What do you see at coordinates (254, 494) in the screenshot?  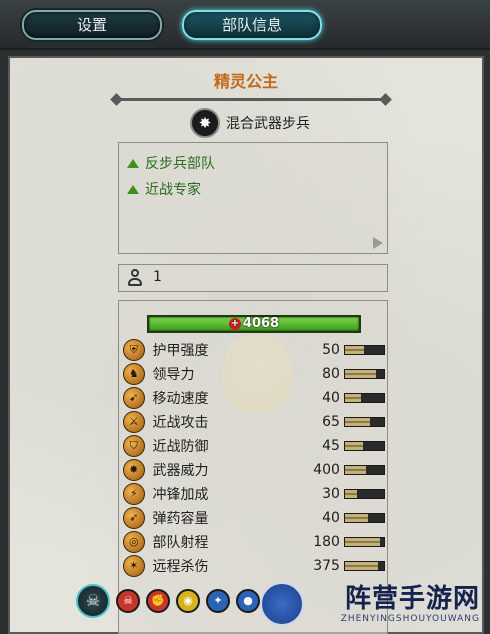 I see `stat-row: ⚡ 冲锋加成 30` at bounding box center [254, 494].